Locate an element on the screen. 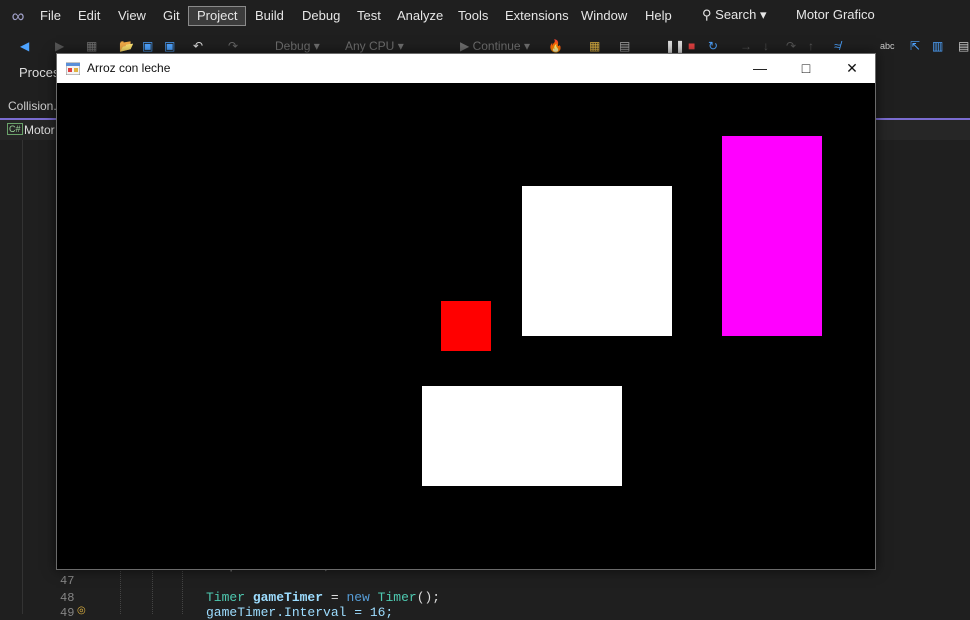  menu-help: Help is located at coordinates (658, 16).